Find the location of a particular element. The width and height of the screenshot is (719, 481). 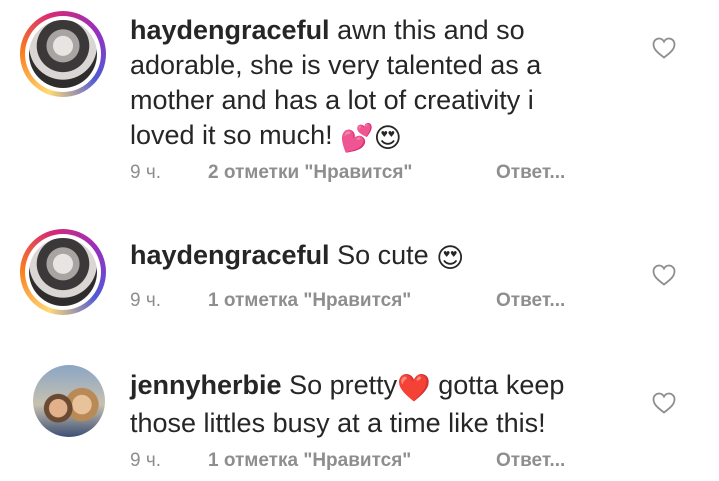

comment-likes: 2 отметки "Нравится" is located at coordinates (352, 173).